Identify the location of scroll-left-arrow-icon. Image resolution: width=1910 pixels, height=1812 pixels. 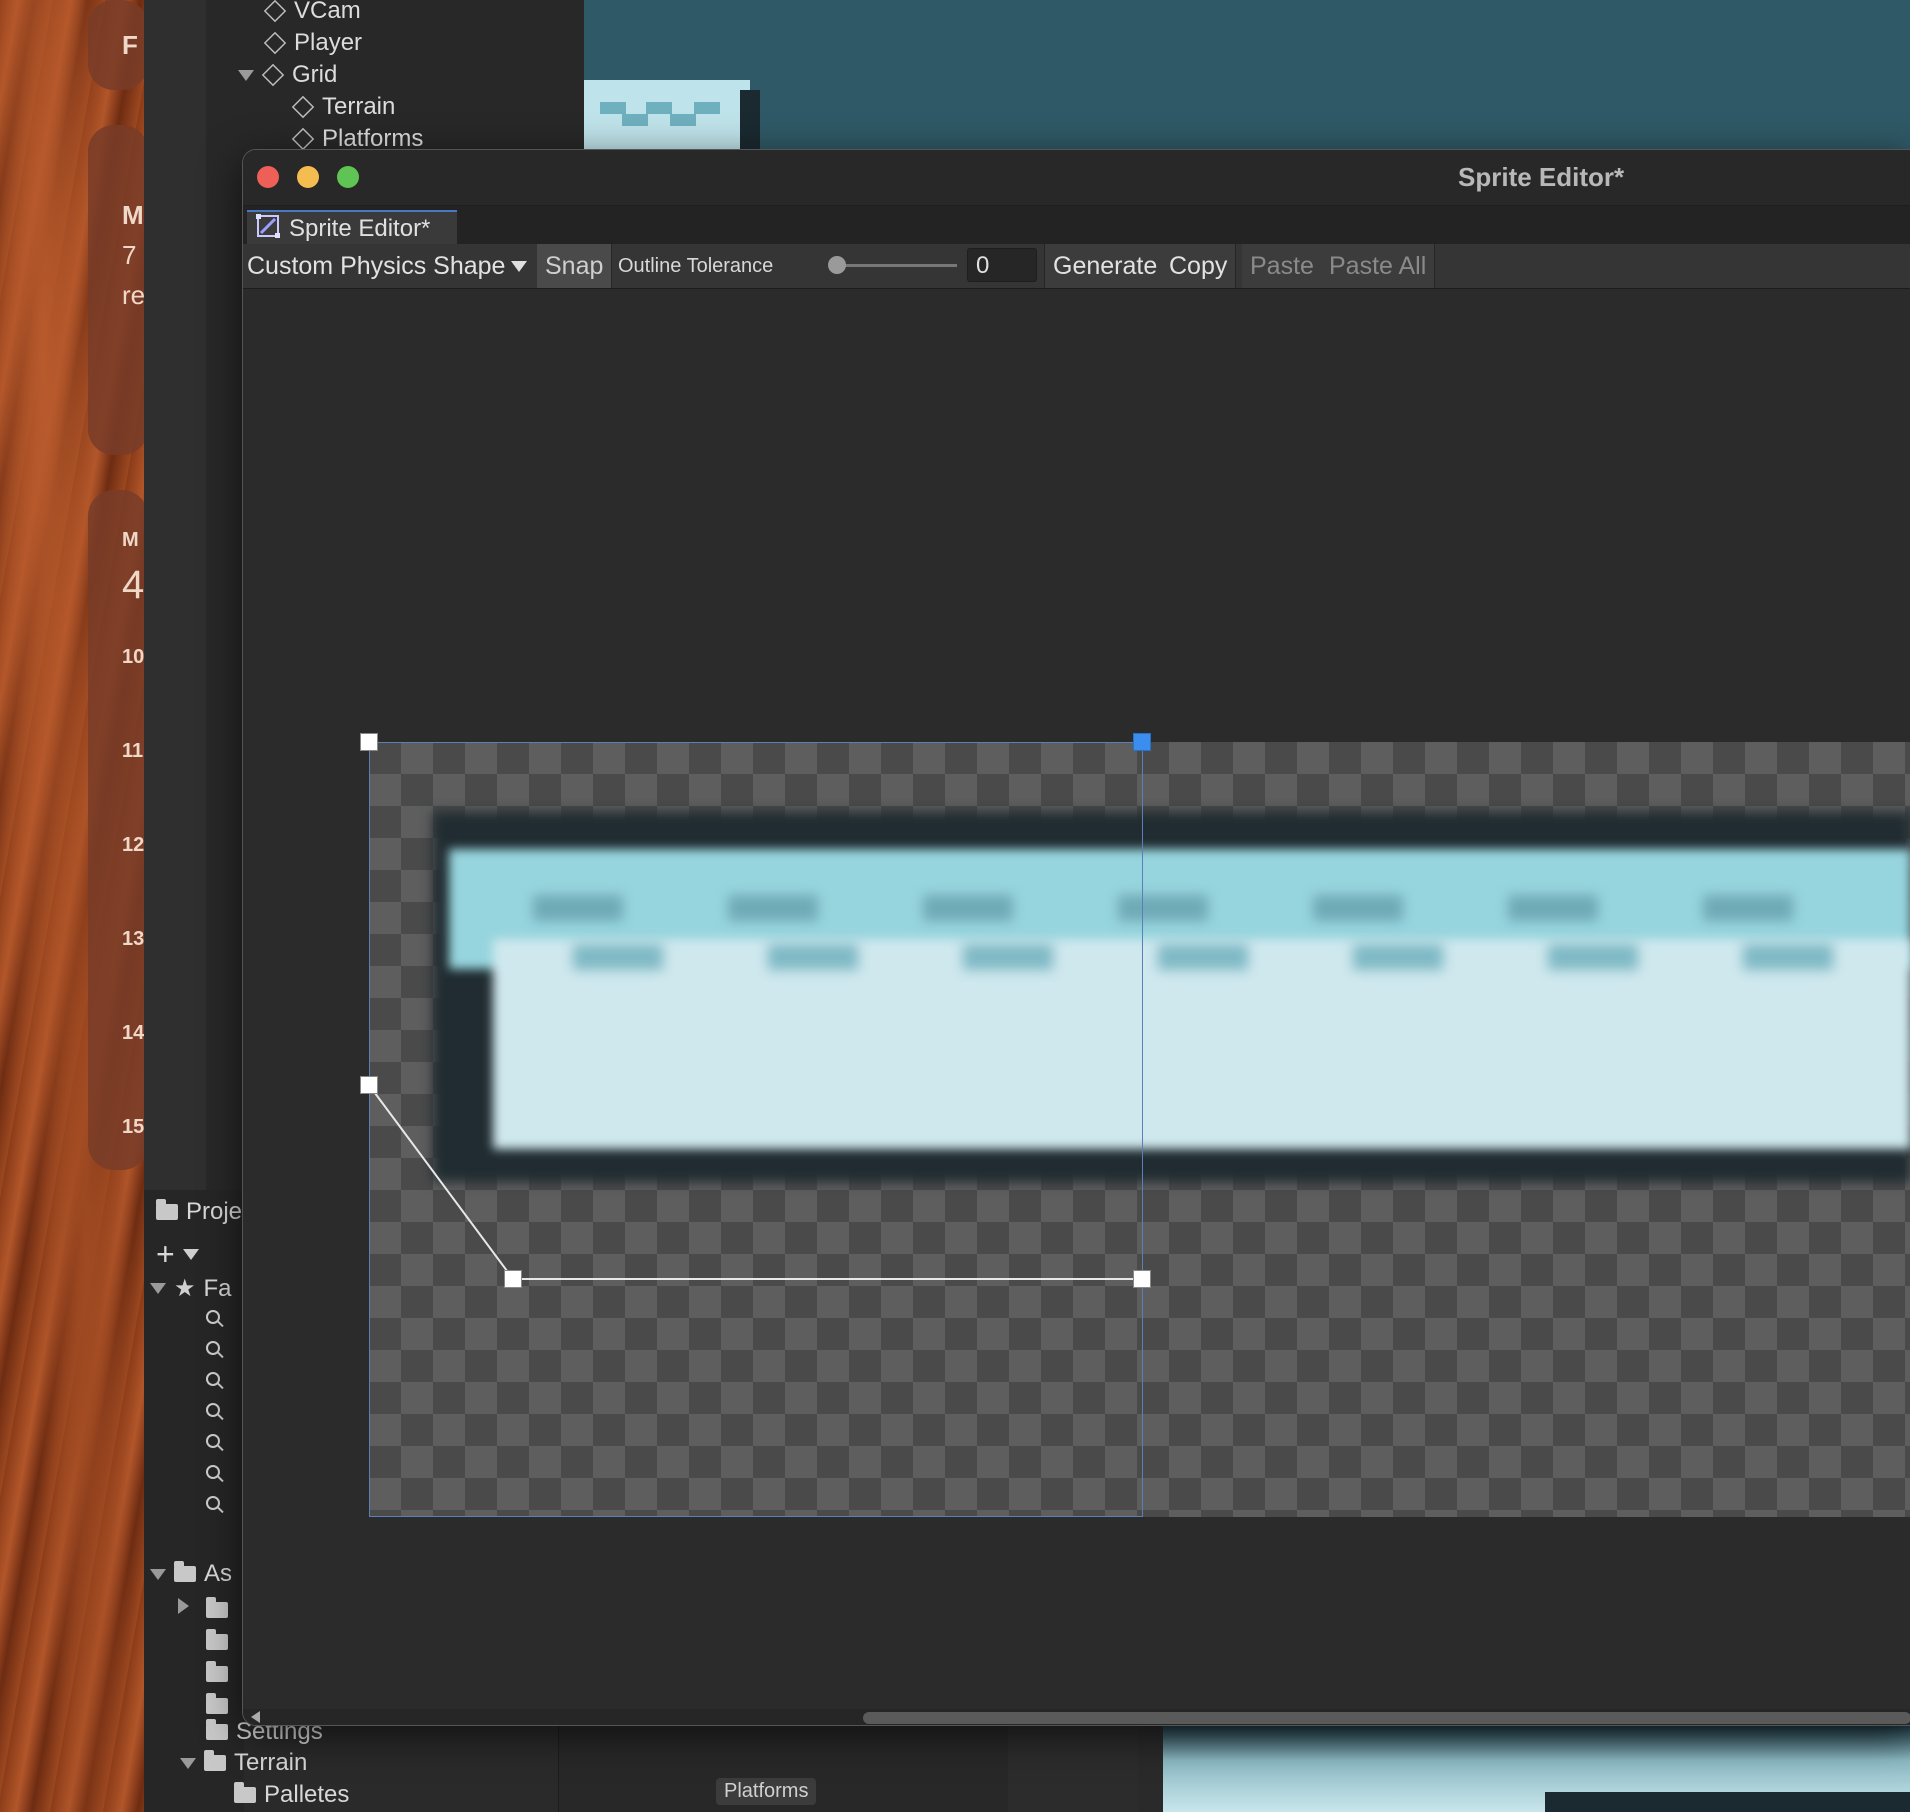
(255, 1717).